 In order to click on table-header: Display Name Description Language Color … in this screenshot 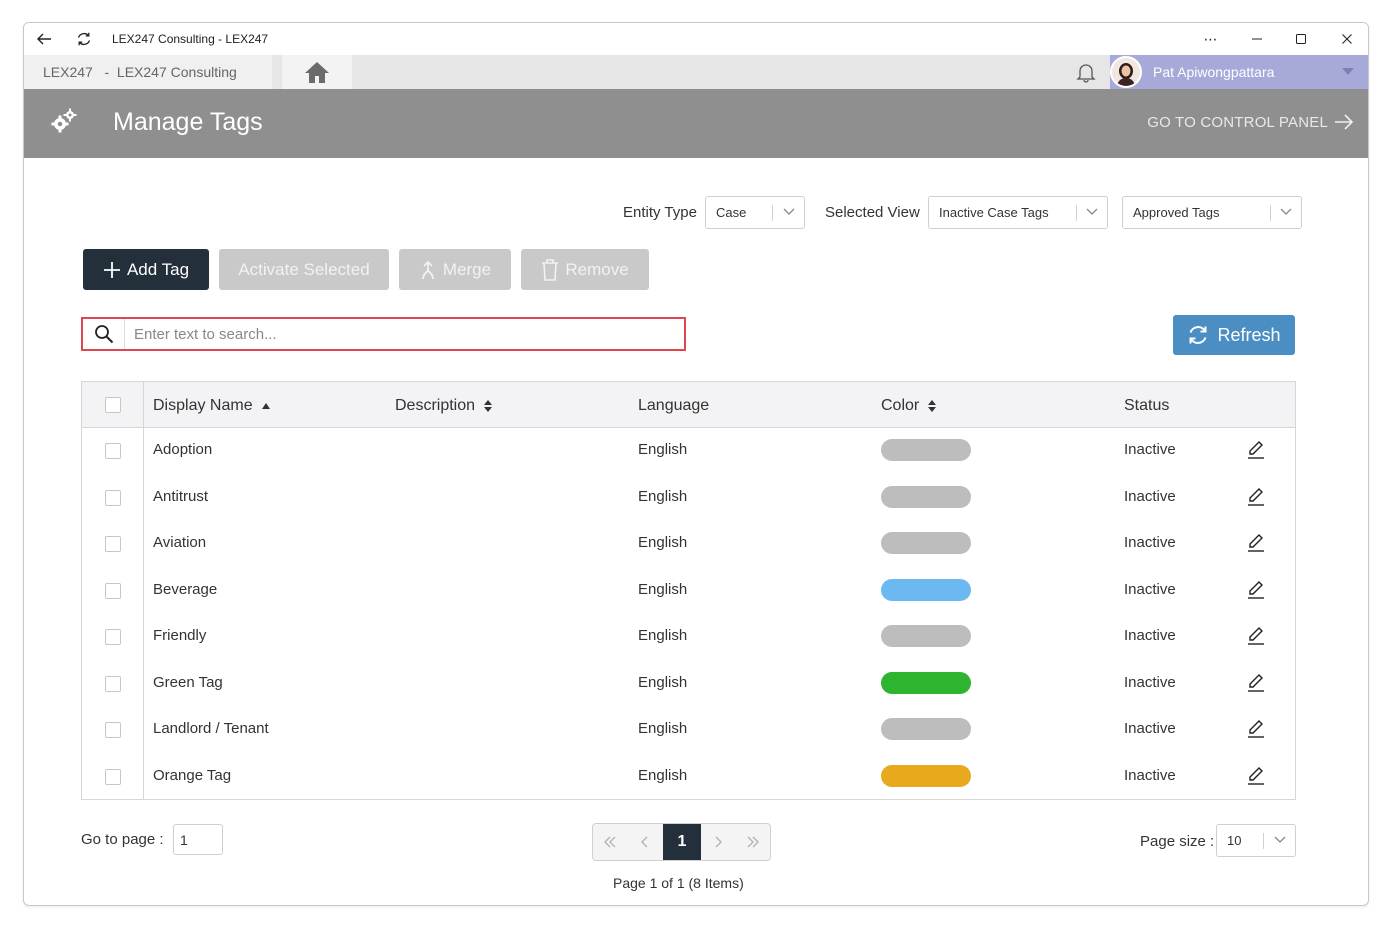, I will do `click(688, 405)`.